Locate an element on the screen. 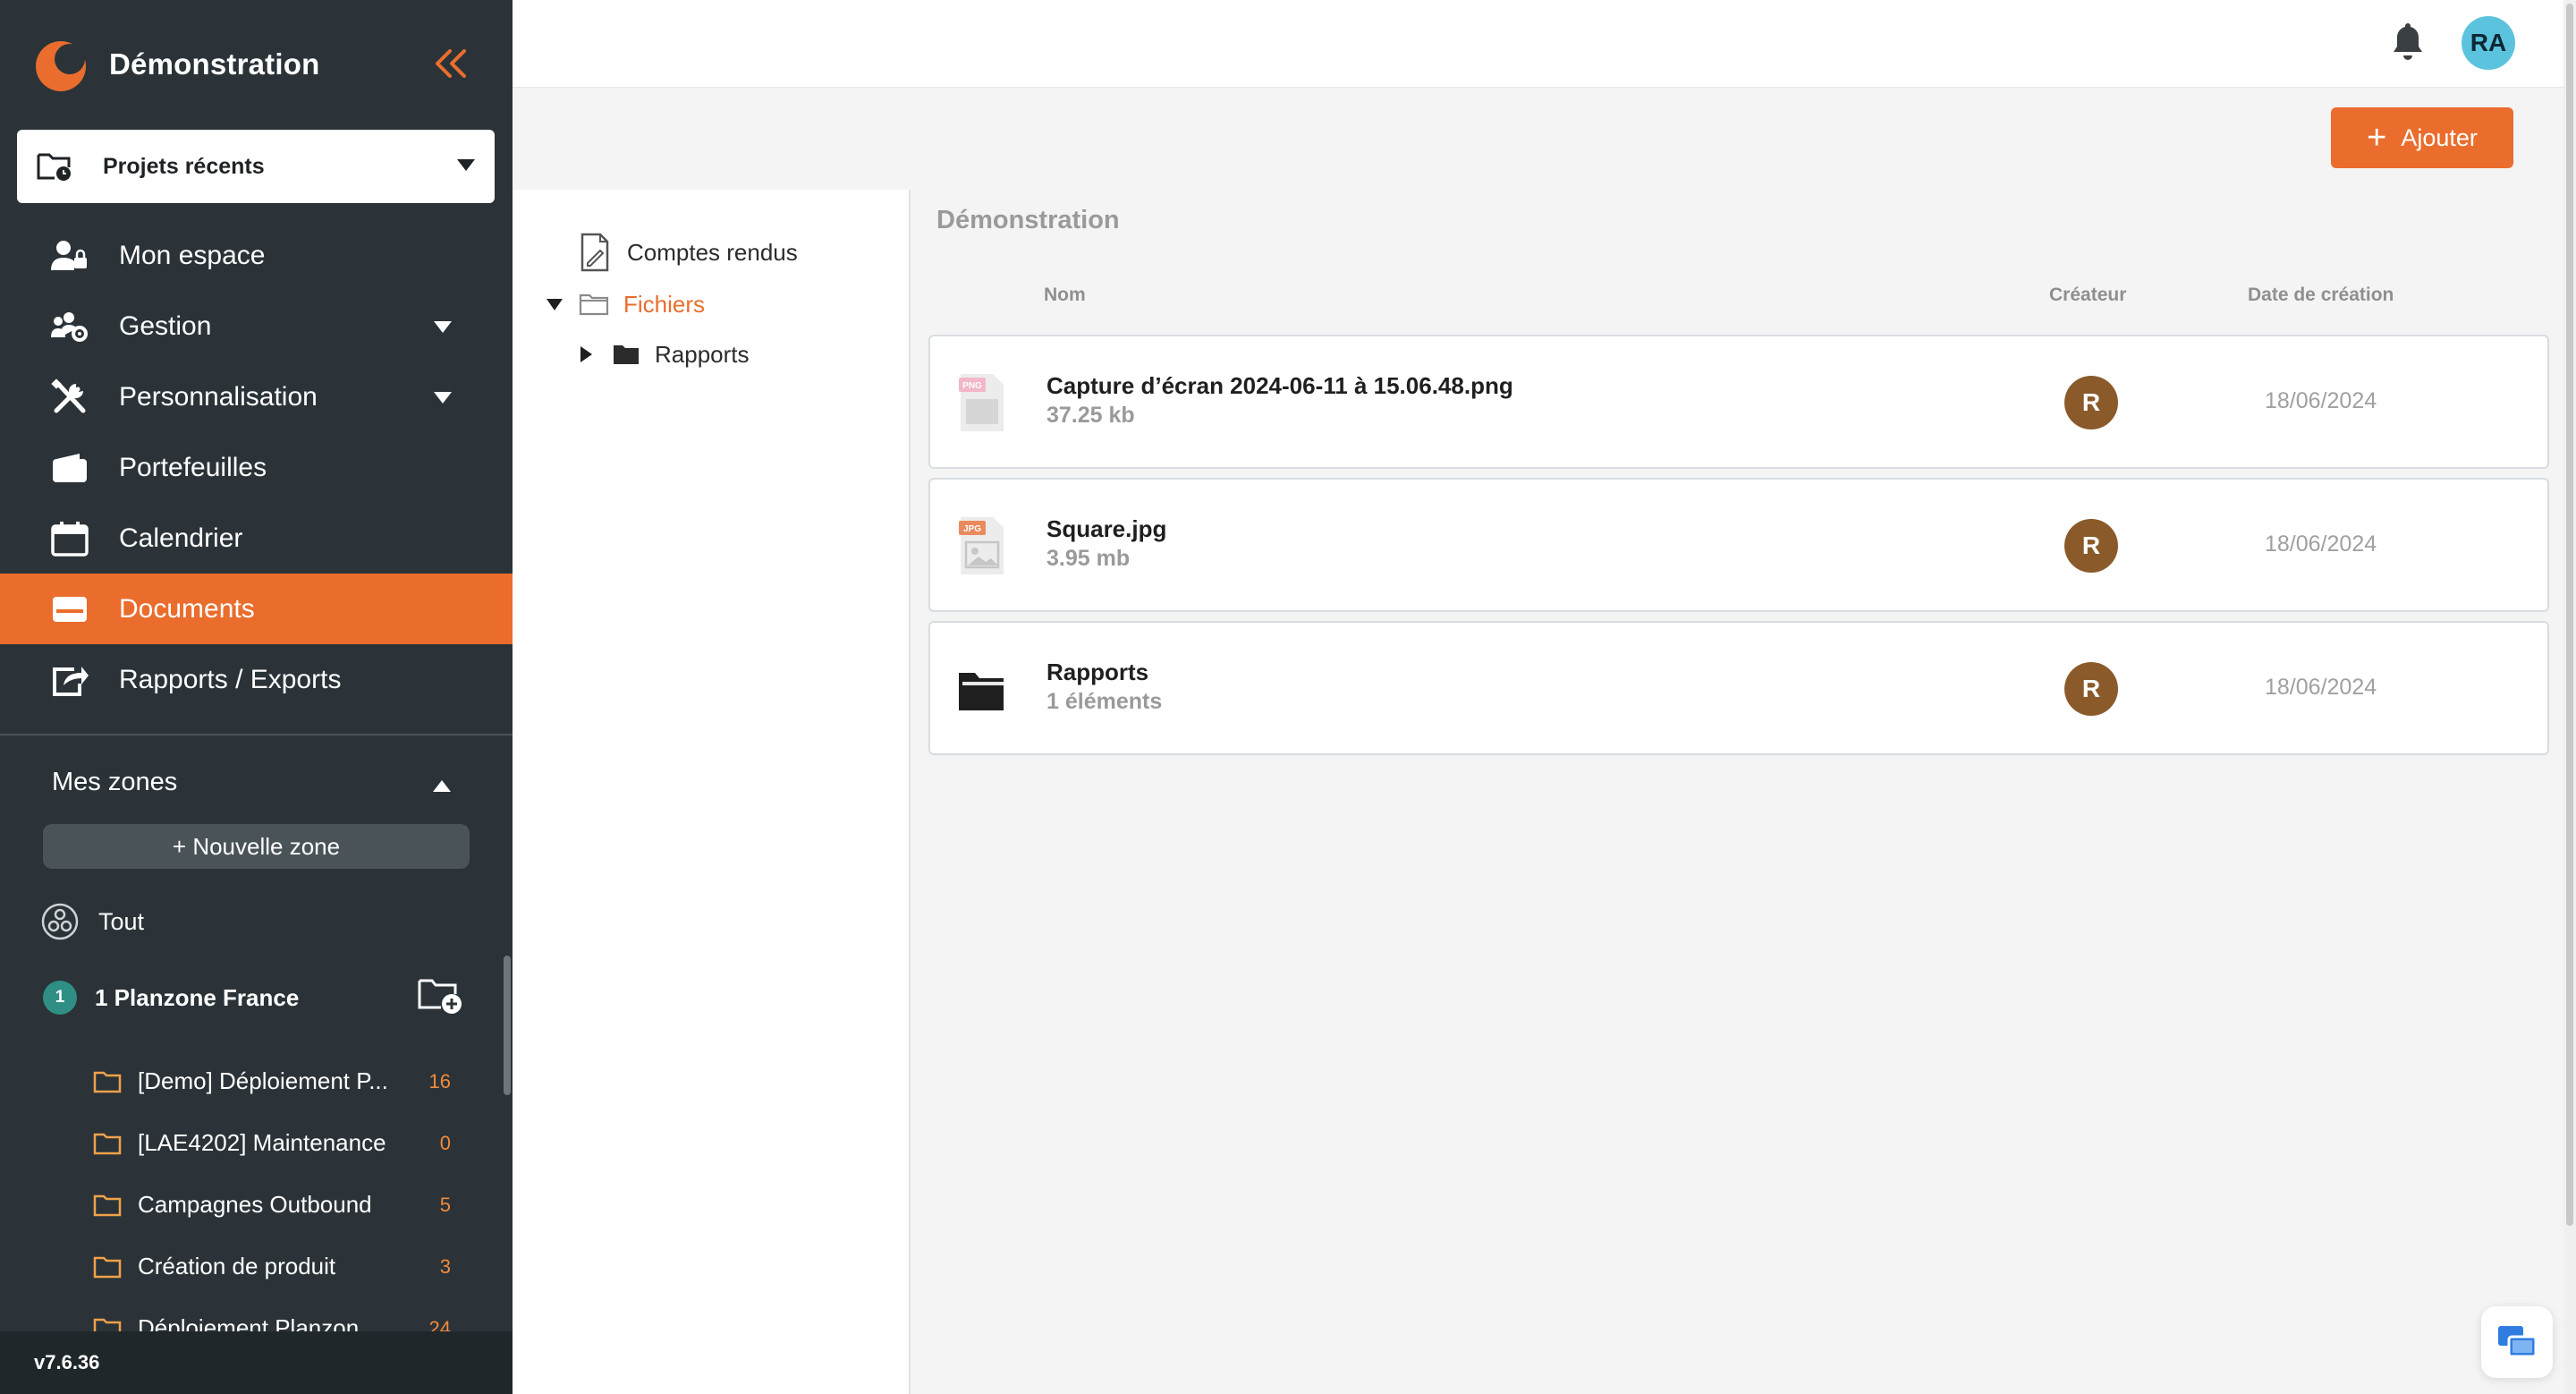  add-button: + Ajouter is located at coordinates (2422, 137).